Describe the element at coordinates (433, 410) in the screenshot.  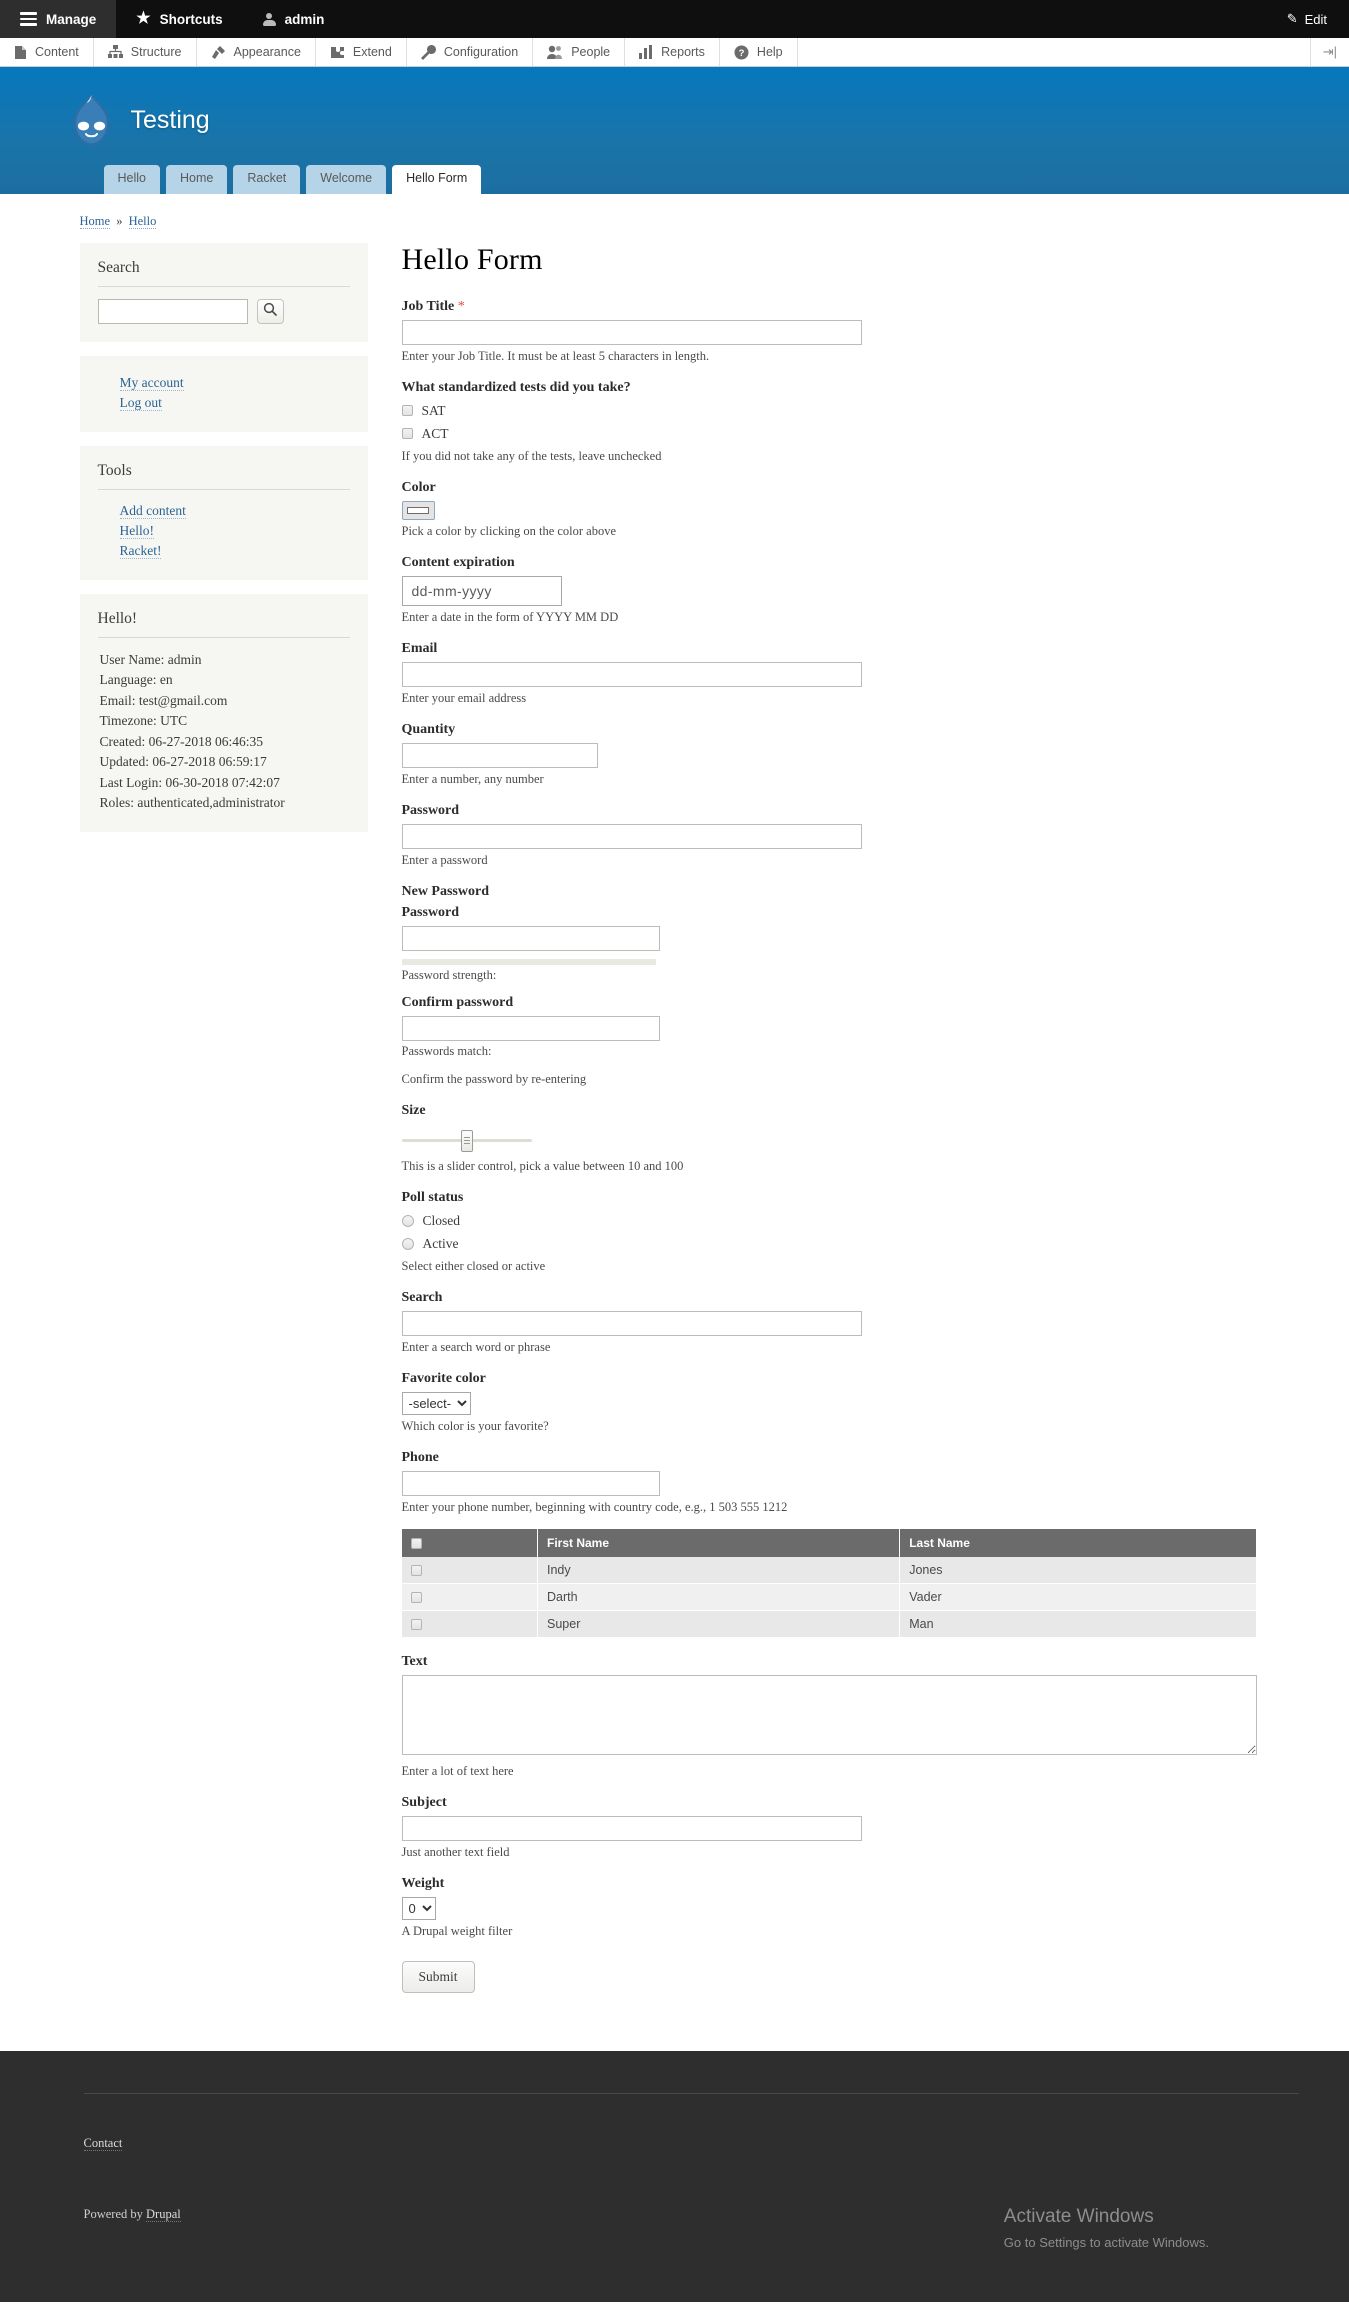
I see `sat-label: SAT` at that location.